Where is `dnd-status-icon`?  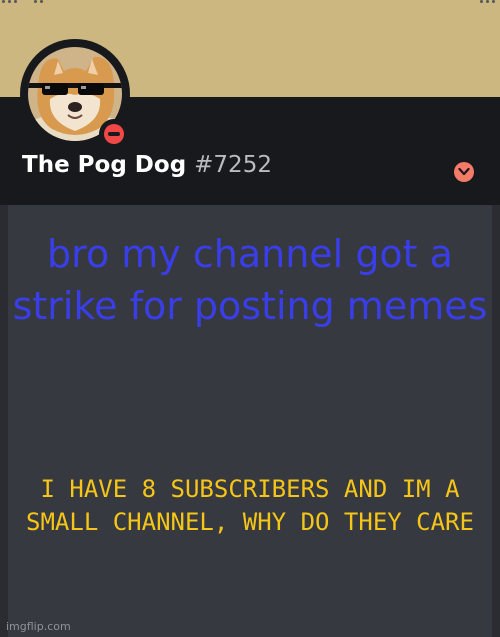 dnd-status-icon is located at coordinates (114, 134).